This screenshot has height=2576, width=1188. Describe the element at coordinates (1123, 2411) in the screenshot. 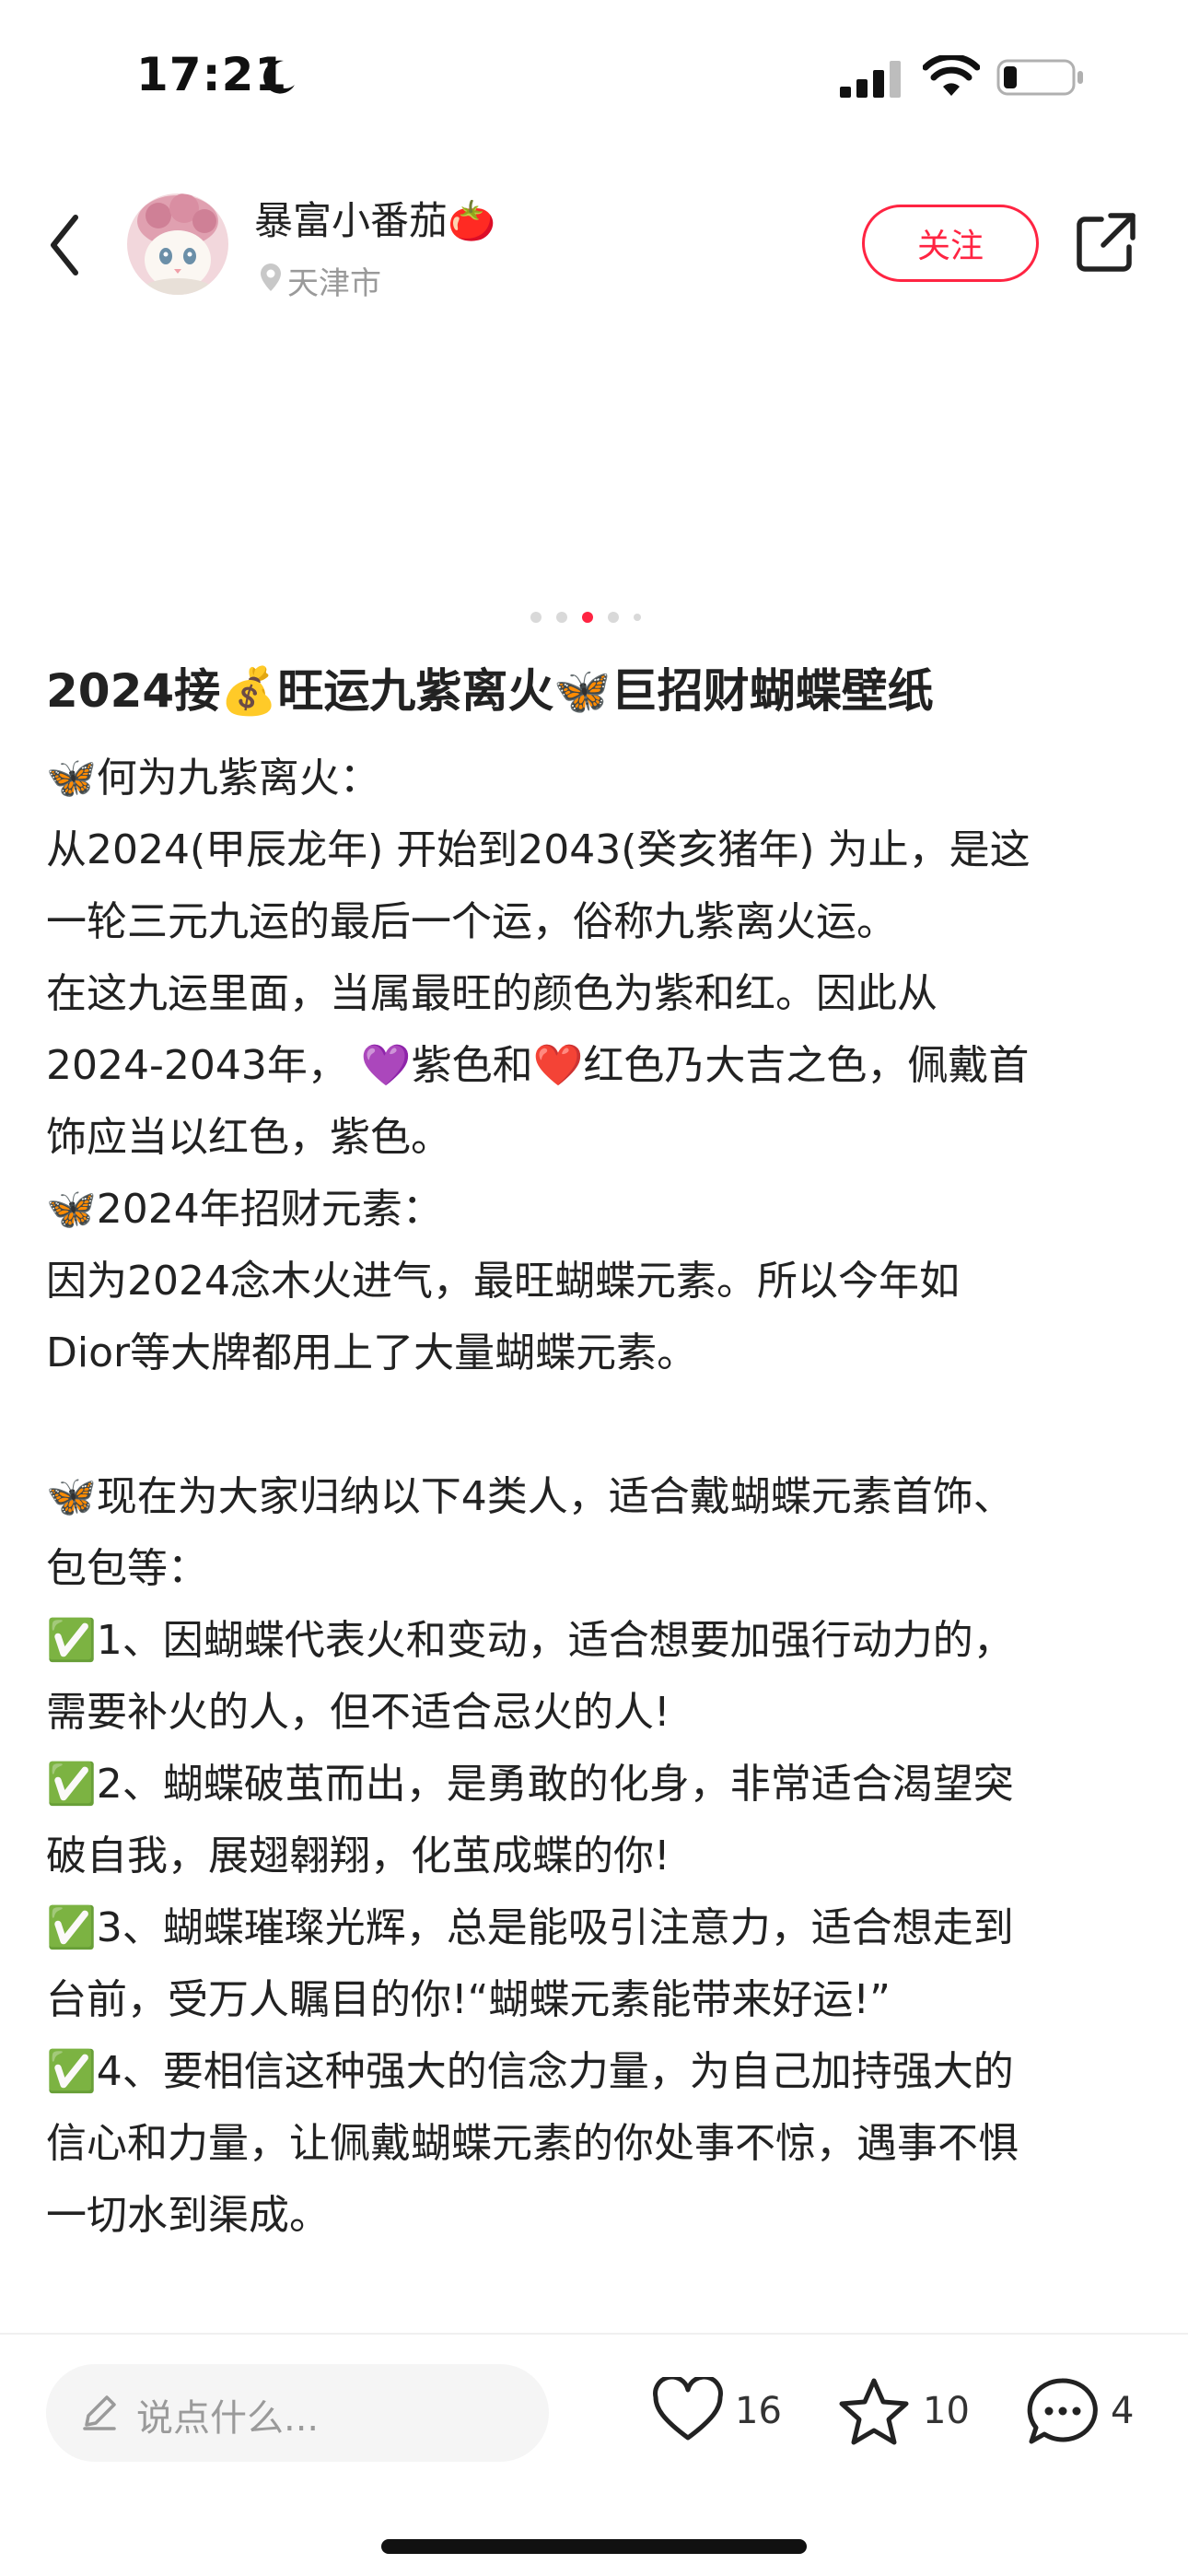

I see `comment-count: 4` at that location.